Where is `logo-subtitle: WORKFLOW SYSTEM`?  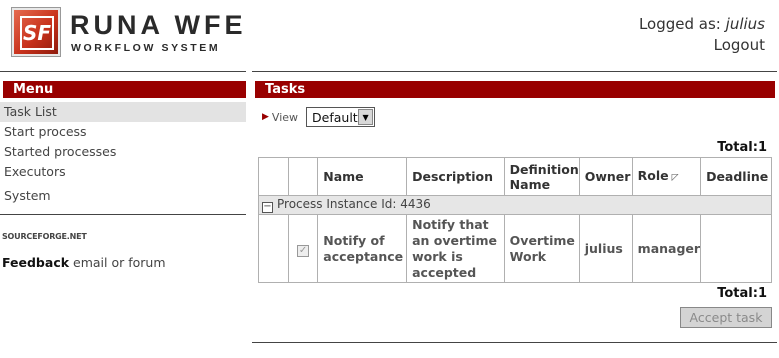
logo-subtitle: WORKFLOW SYSTEM is located at coordinates (146, 48).